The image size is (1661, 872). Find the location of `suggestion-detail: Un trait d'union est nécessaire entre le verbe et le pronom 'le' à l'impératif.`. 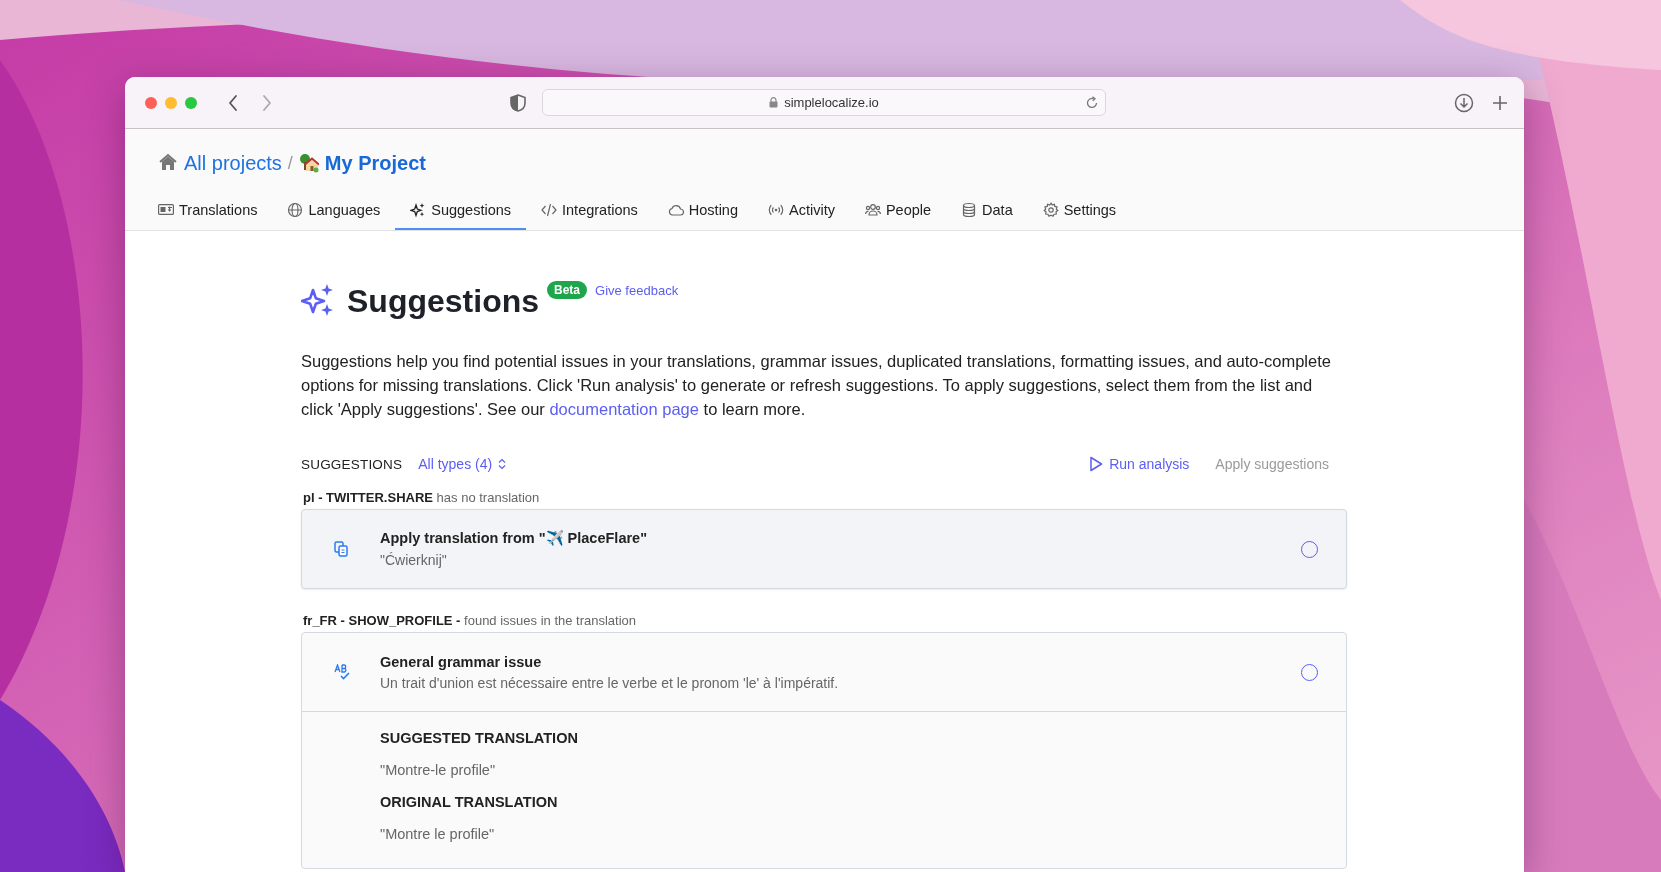

suggestion-detail: Un trait d'union est nécessaire entre le verbe et le pronom 'le' à l'impératif. is located at coordinates (610, 682).